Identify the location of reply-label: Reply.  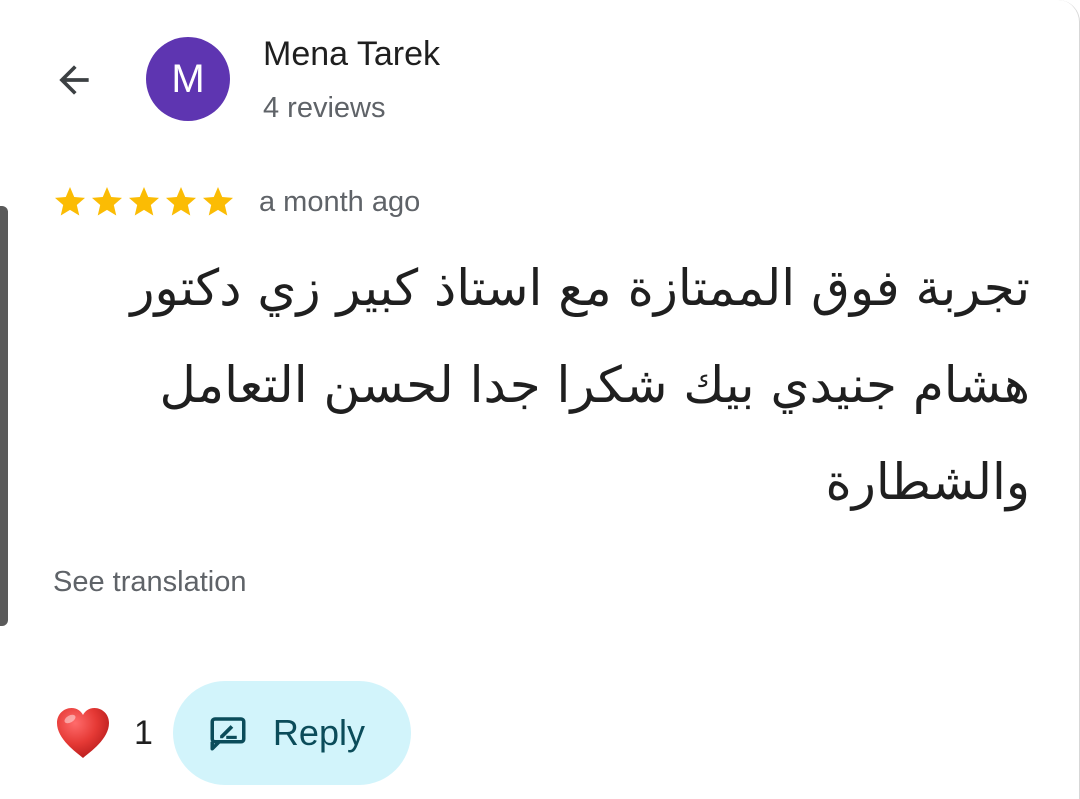
(318, 732).